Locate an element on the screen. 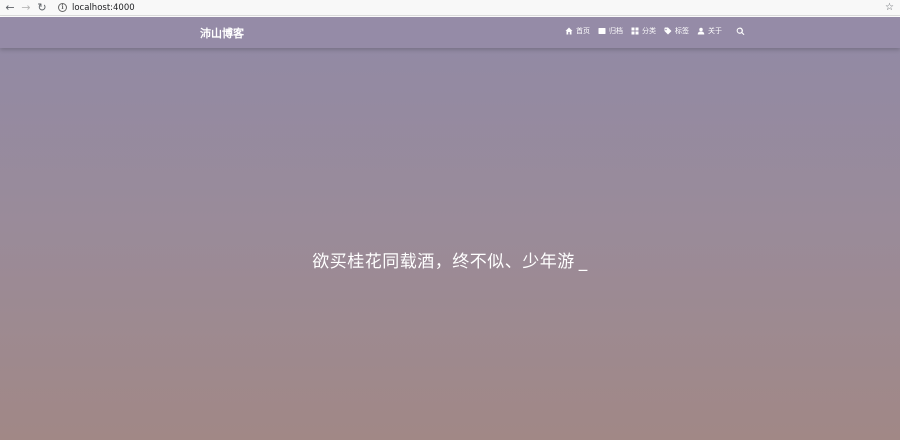 Image resolution: width=900 pixels, height=440 pixels. home-icon is located at coordinates (569, 31).